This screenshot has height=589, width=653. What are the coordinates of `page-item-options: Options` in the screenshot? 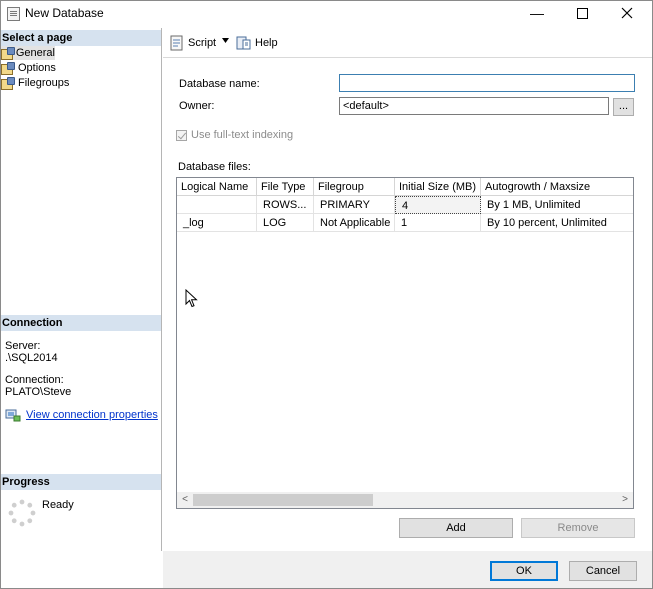 It's located at (28, 68).